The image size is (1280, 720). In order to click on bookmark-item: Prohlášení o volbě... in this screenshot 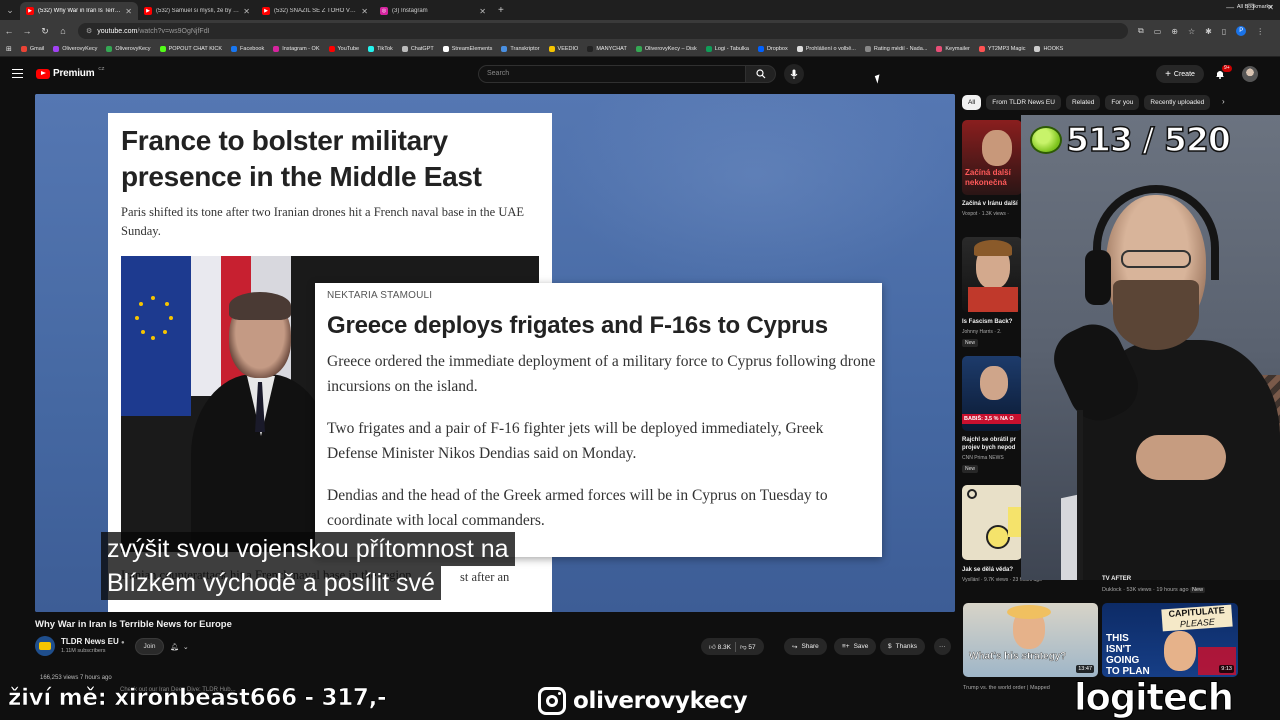, I will do `click(826, 49)`.